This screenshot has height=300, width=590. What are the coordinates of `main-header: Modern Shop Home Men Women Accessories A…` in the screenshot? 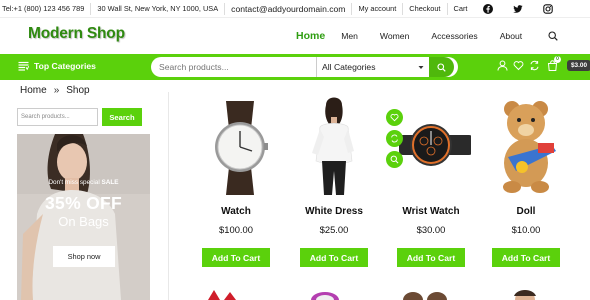 It's located at (295, 36).